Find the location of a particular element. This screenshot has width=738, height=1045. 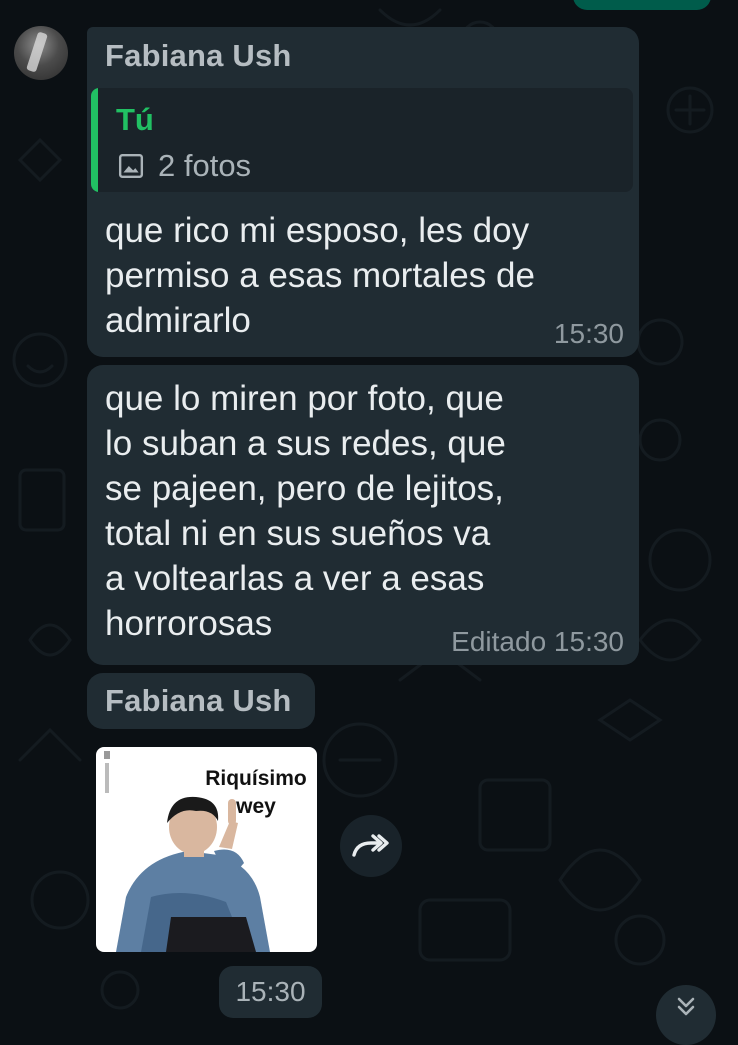

double-chevron-down-icon is located at coordinates (686, 1006).